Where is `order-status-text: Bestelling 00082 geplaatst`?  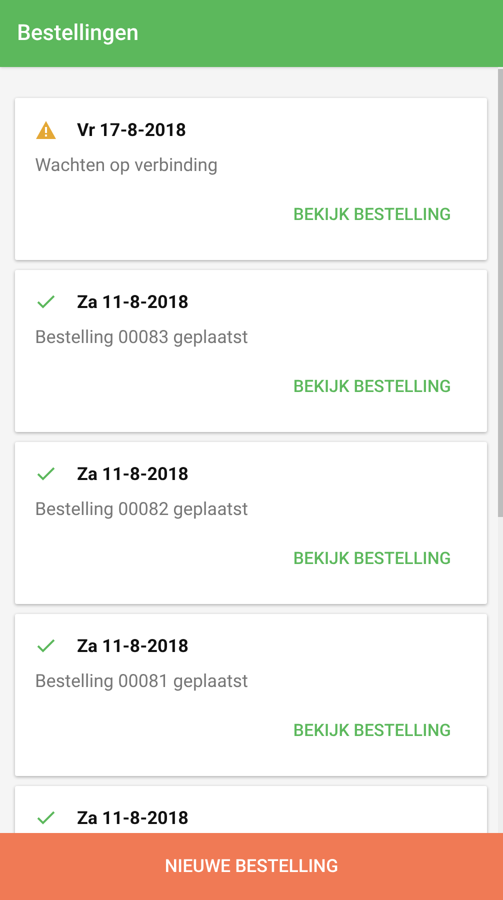 order-status-text: Bestelling 00082 geplaatst is located at coordinates (142, 510).